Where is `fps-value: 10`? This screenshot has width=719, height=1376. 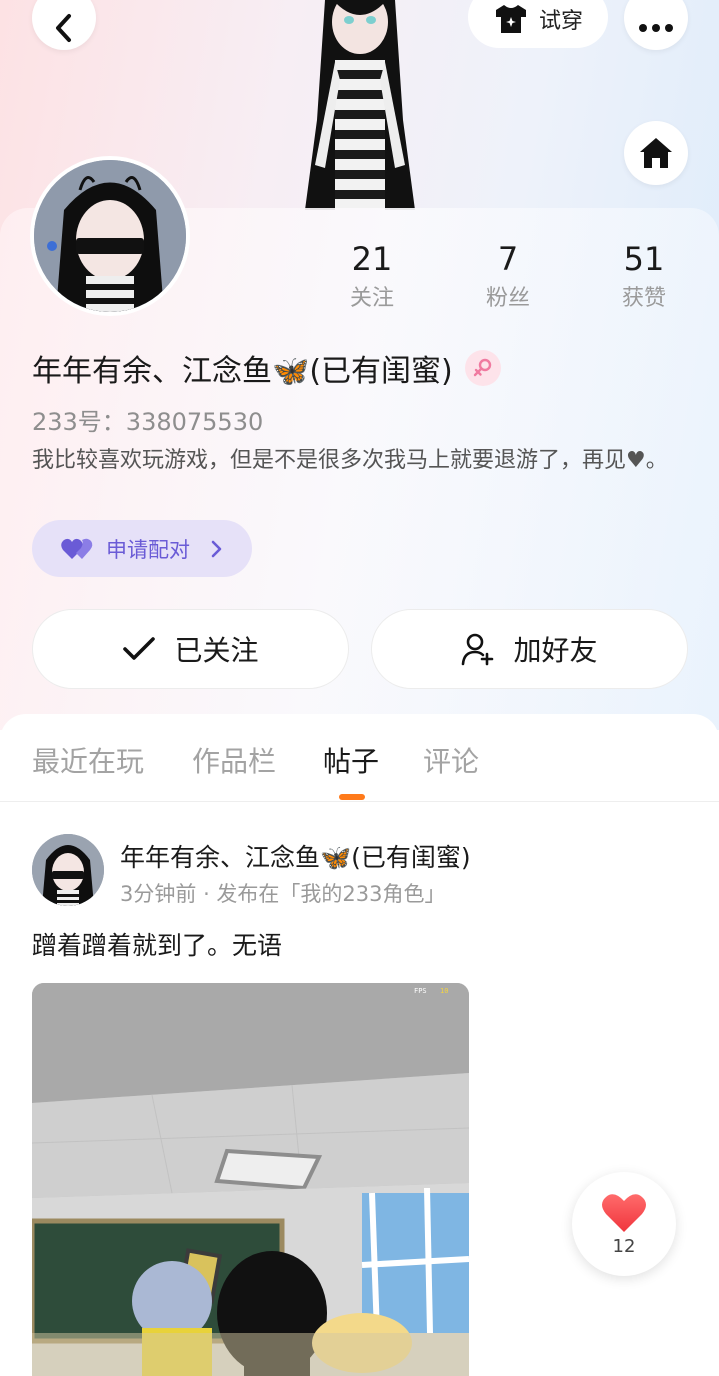 fps-value: 10 is located at coordinates (444, 991).